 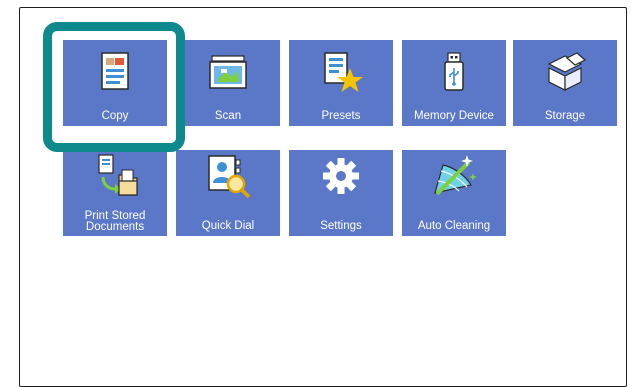 What do you see at coordinates (228, 72) in the screenshot?
I see `scan-icon` at bounding box center [228, 72].